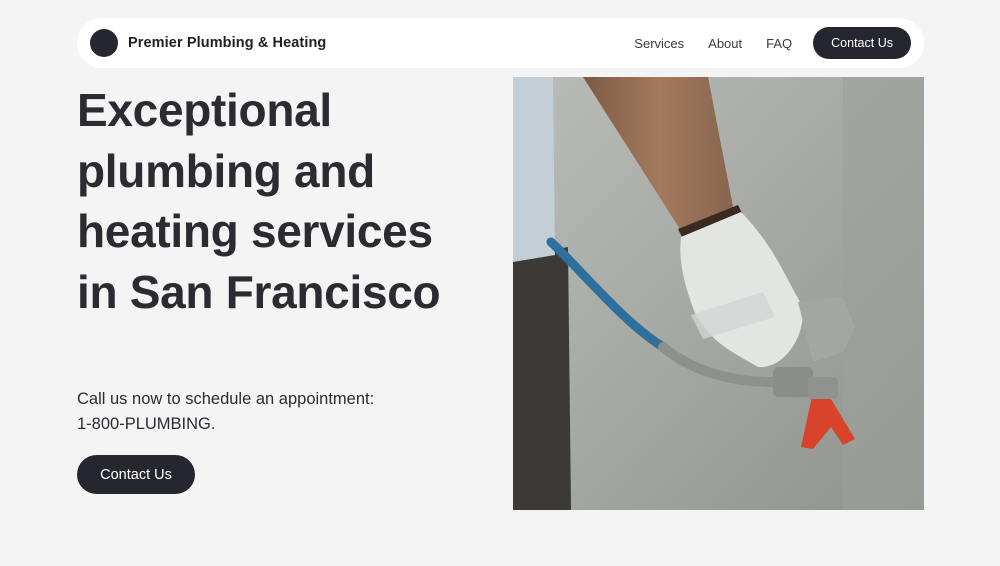  I want to click on headline-line: in San Francisco, so click(259, 291).